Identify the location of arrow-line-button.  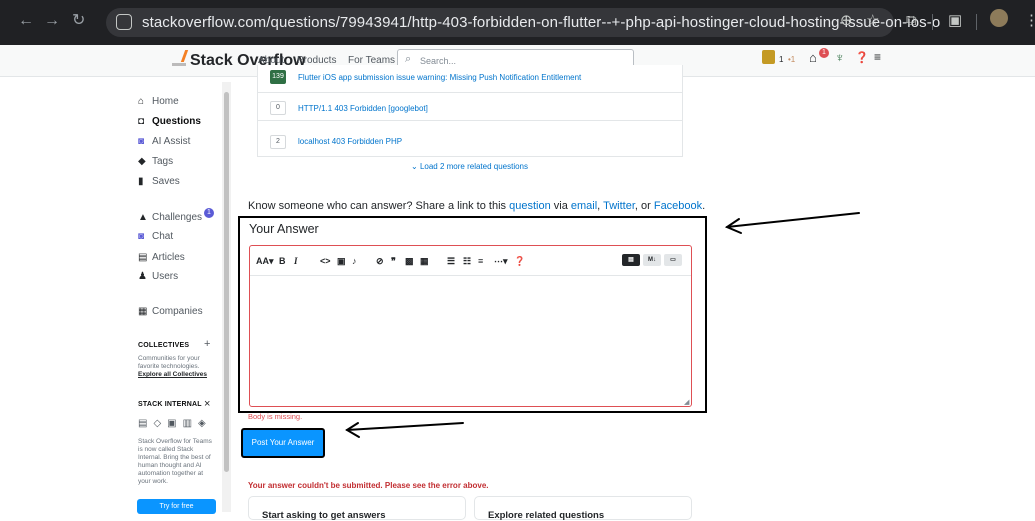
(405, 426).